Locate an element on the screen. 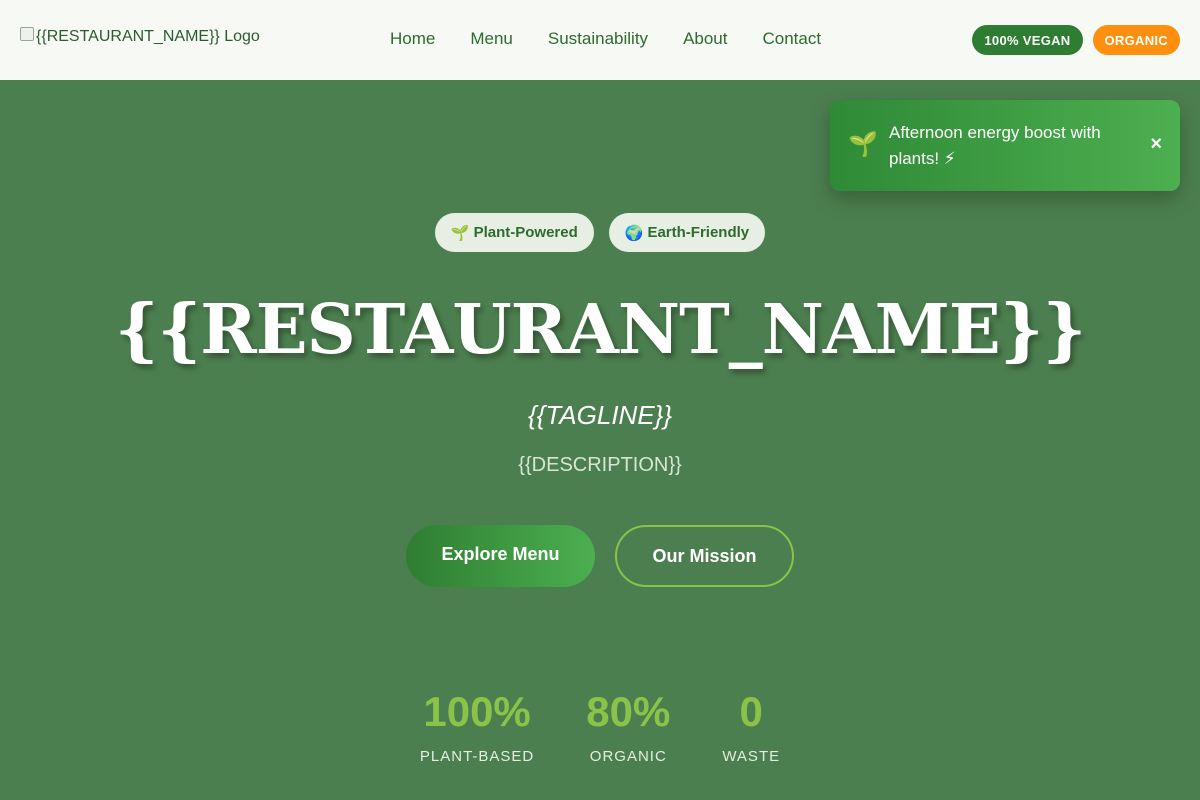 The width and height of the screenshot is (1200, 800). globe-icon: 🌍 is located at coordinates (634, 233).